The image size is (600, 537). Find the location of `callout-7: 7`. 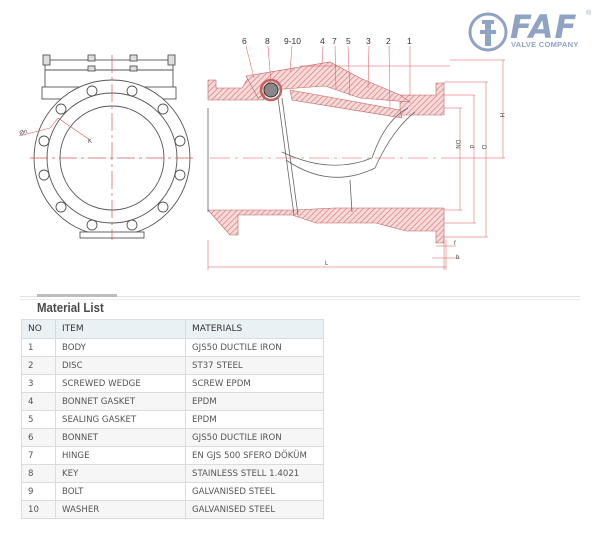

callout-7: 7 is located at coordinates (334, 41).